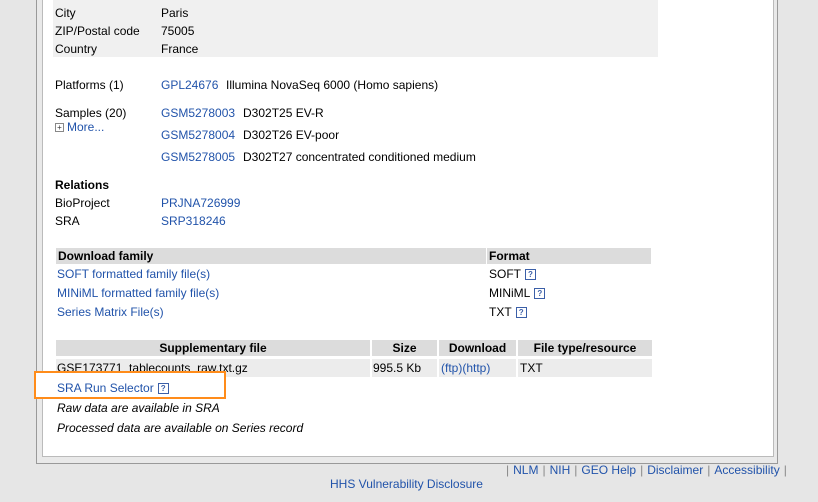 The height and width of the screenshot is (502, 818). I want to click on platforms-label: Platforms (1), so click(89, 85).